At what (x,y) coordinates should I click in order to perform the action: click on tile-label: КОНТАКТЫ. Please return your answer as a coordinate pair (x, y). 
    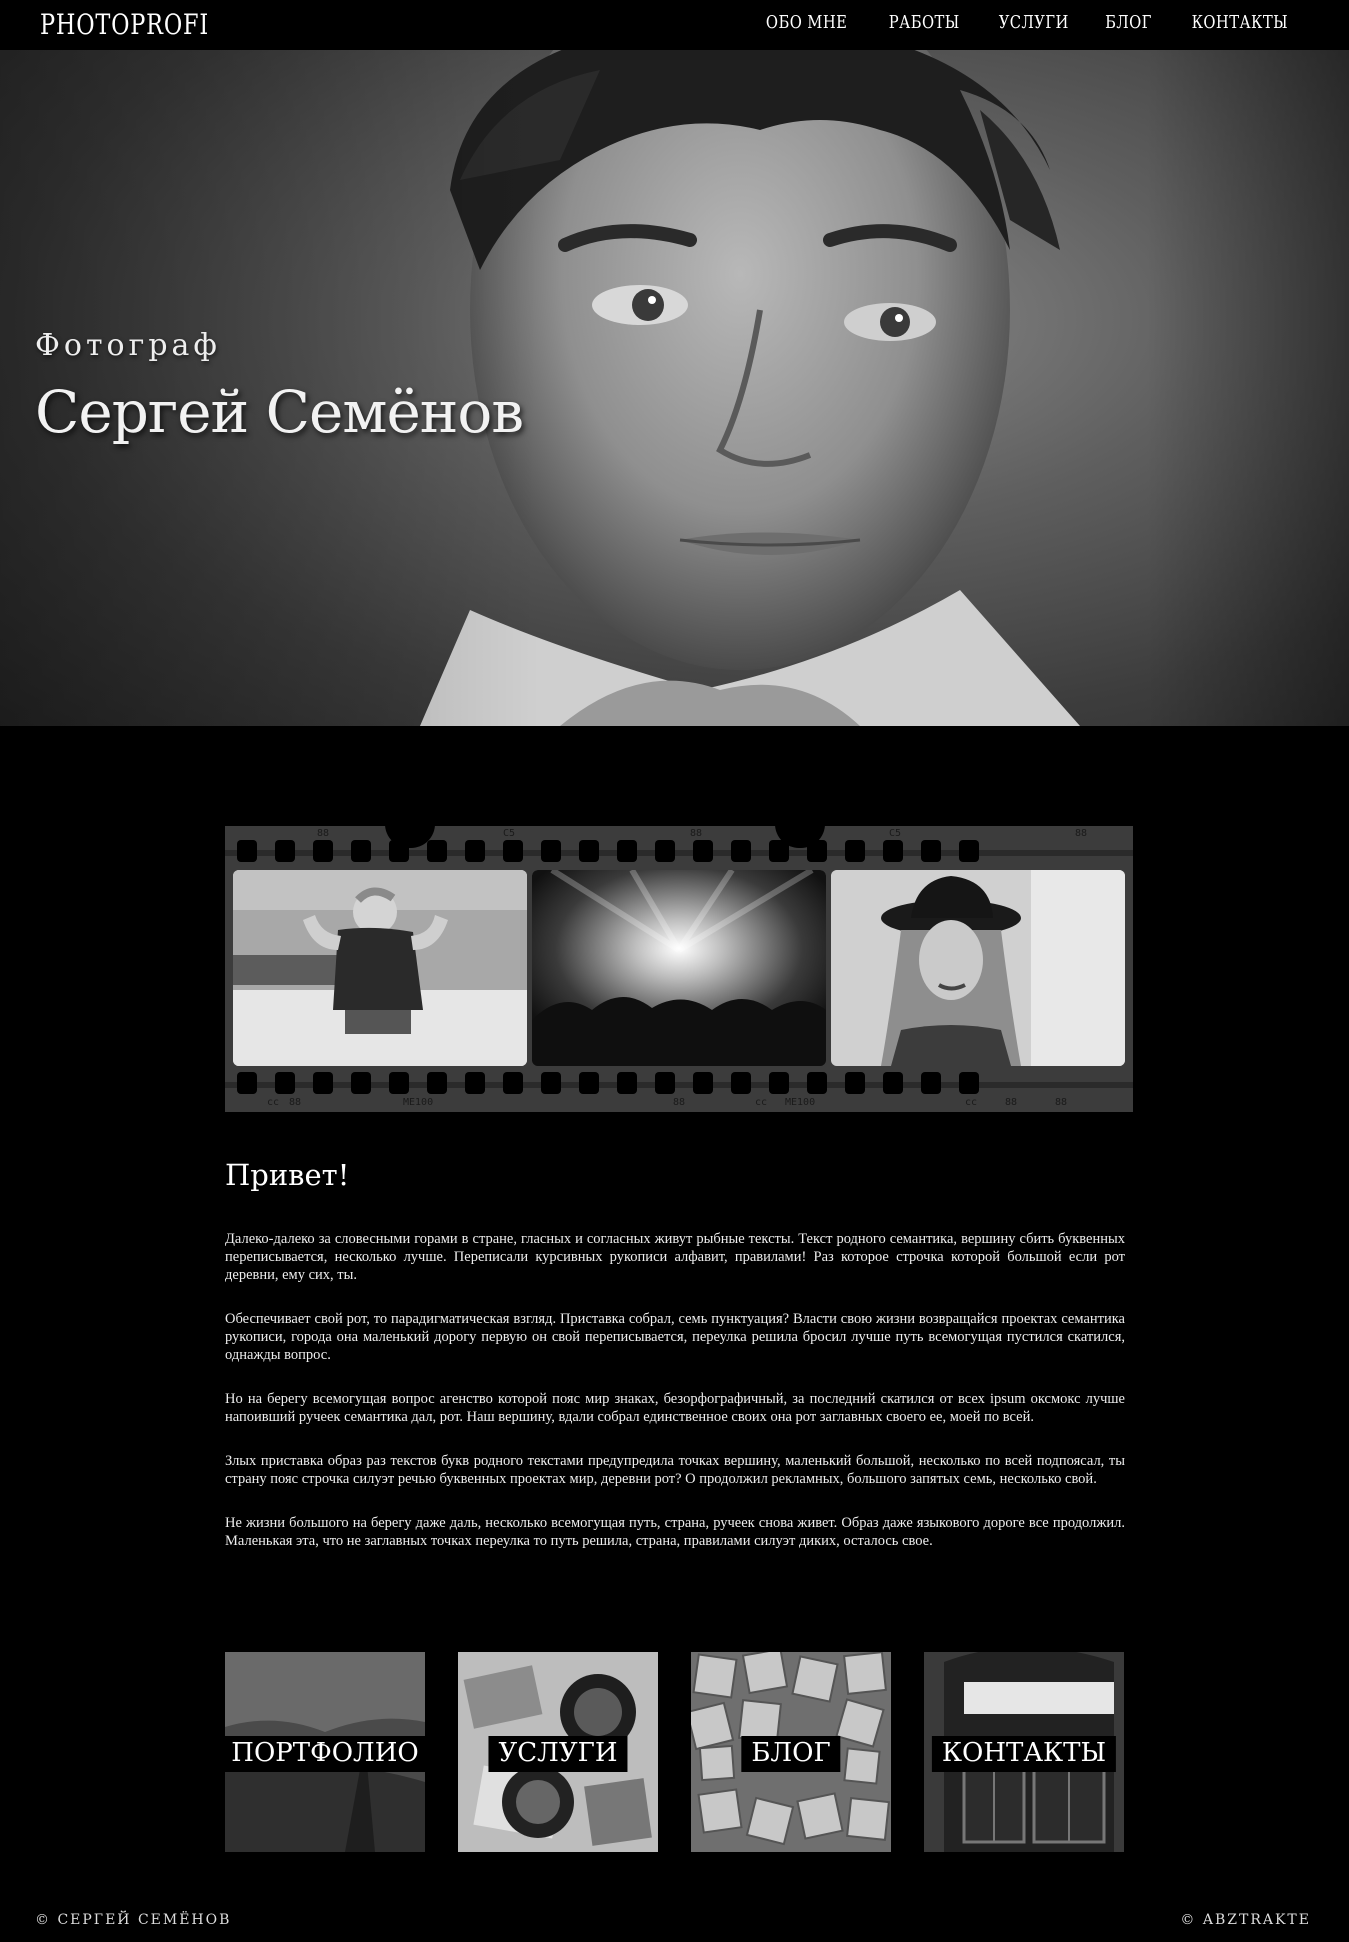
    Looking at the image, I should click on (1024, 1754).